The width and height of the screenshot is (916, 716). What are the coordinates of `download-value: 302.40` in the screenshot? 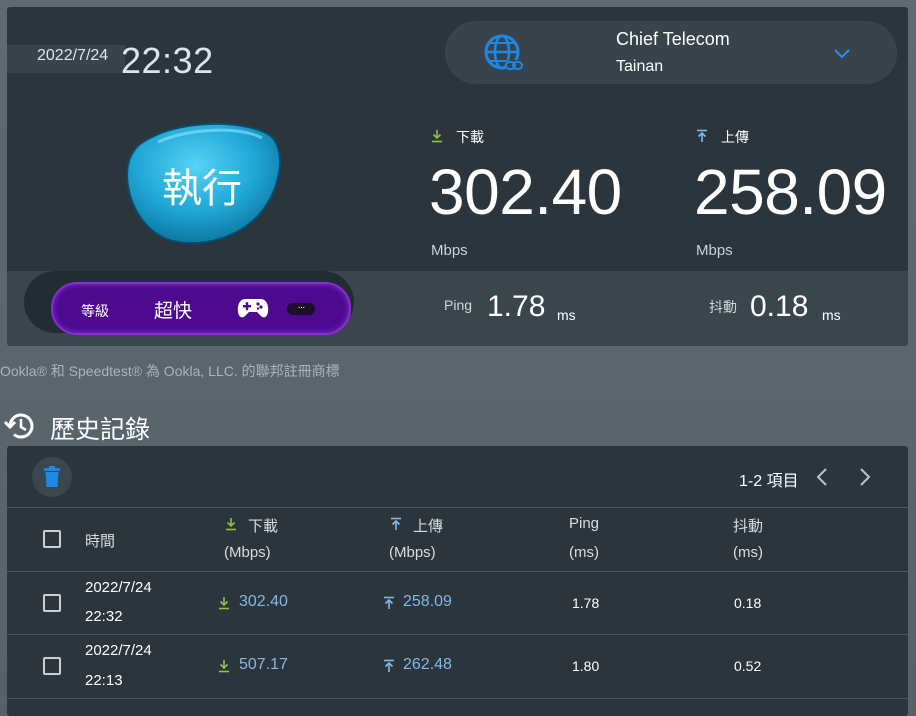 It's located at (525, 192).